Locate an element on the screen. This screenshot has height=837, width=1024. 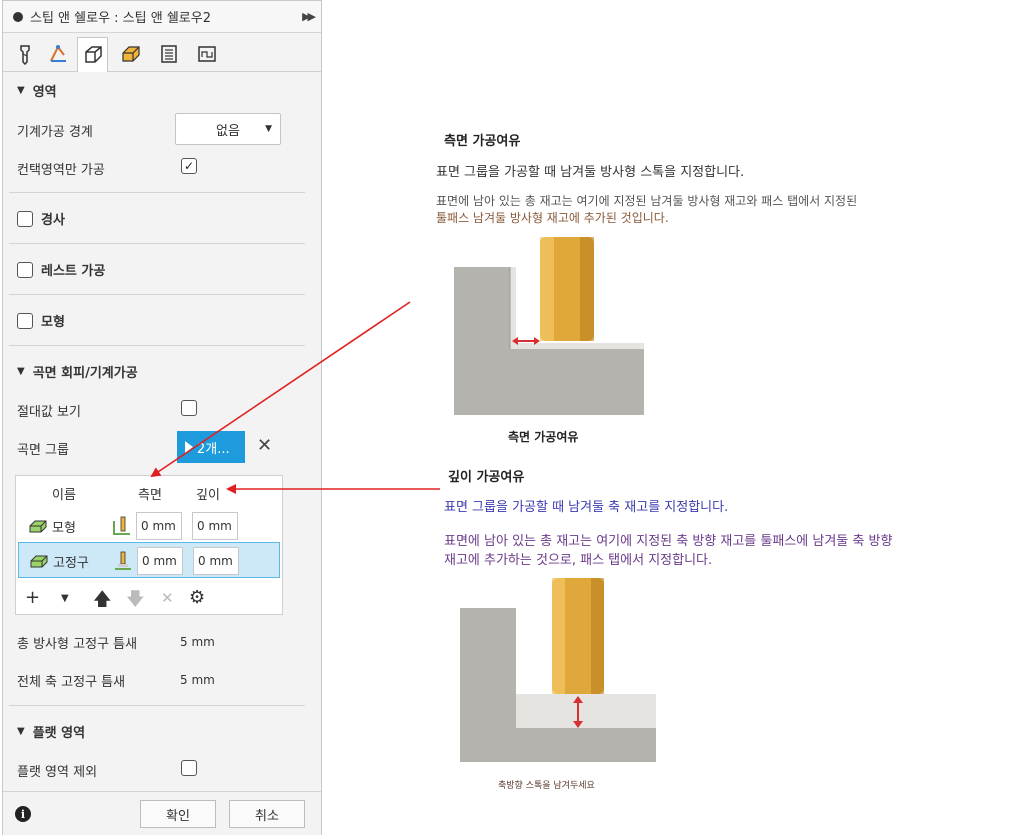
heights-icon is located at coordinates (93, 54).